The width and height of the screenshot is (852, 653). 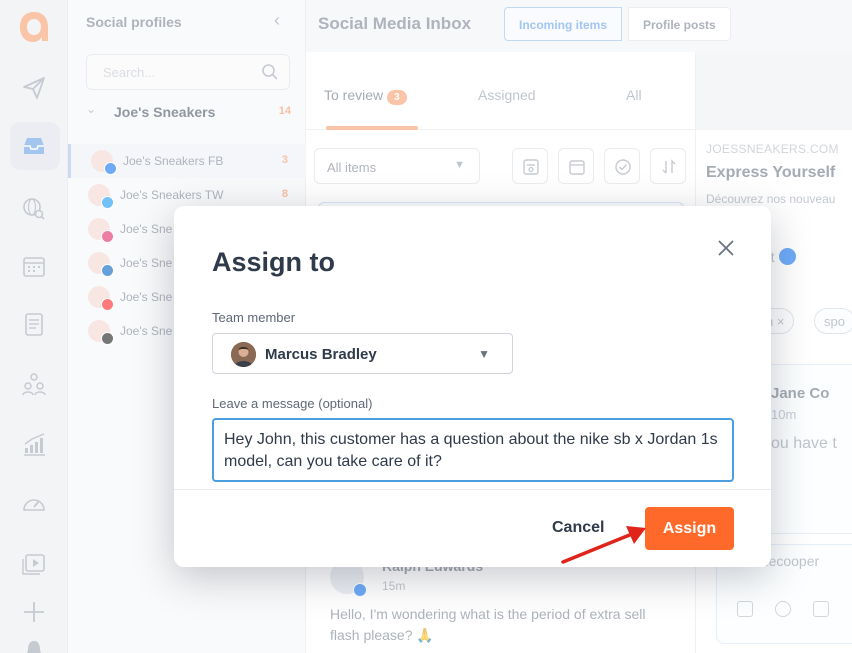 What do you see at coordinates (254, 317) in the screenshot?
I see `team-member-label: Team member` at bounding box center [254, 317].